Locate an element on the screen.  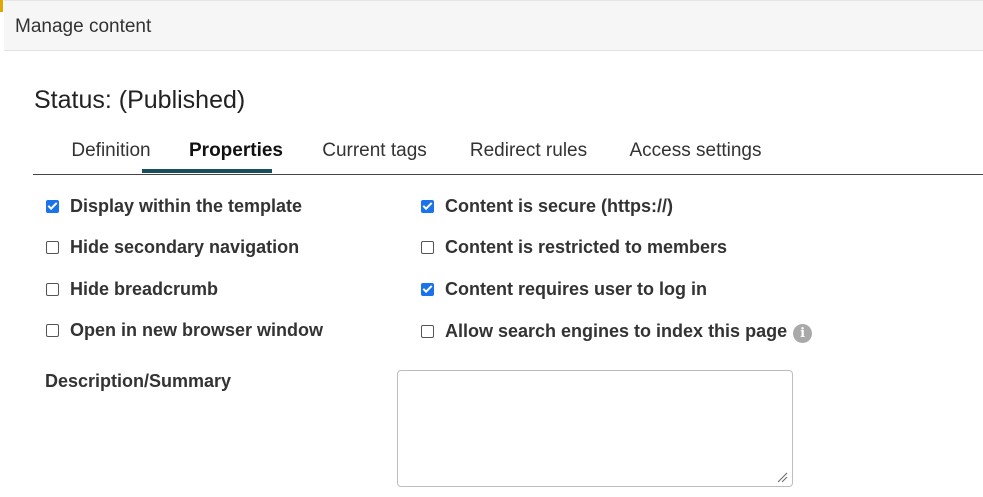
option-label: Hide secondary navigation is located at coordinates (185, 247).